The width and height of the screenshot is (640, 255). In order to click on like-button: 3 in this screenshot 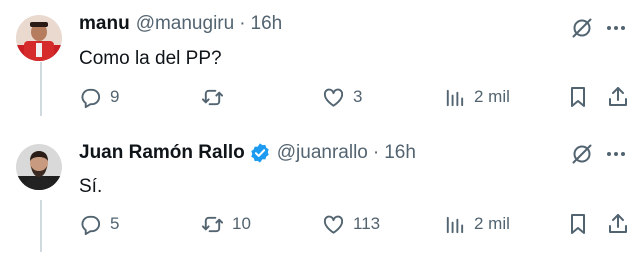, I will do `click(342, 97)`.